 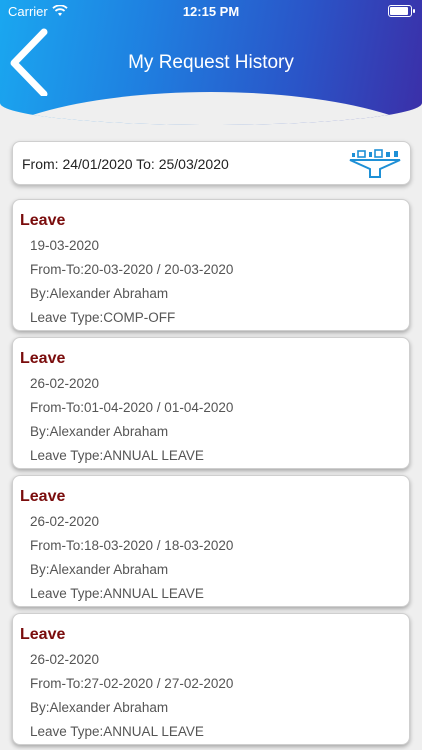 What do you see at coordinates (211, 108) in the screenshot?
I see `header-curve` at bounding box center [211, 108].